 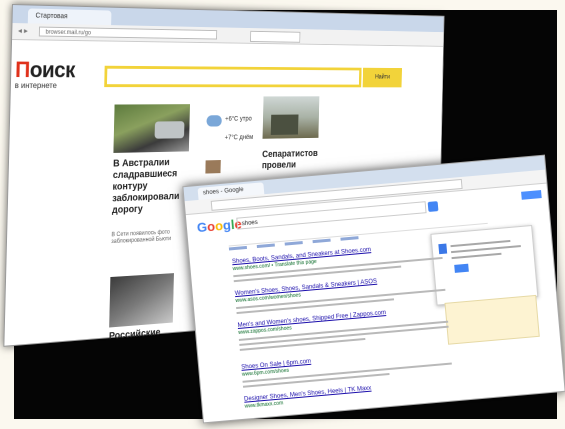 What do you see at coordinates (382, 78) in the screenshot?
I see `search-button: Найти` at bounding box center [382, 78].